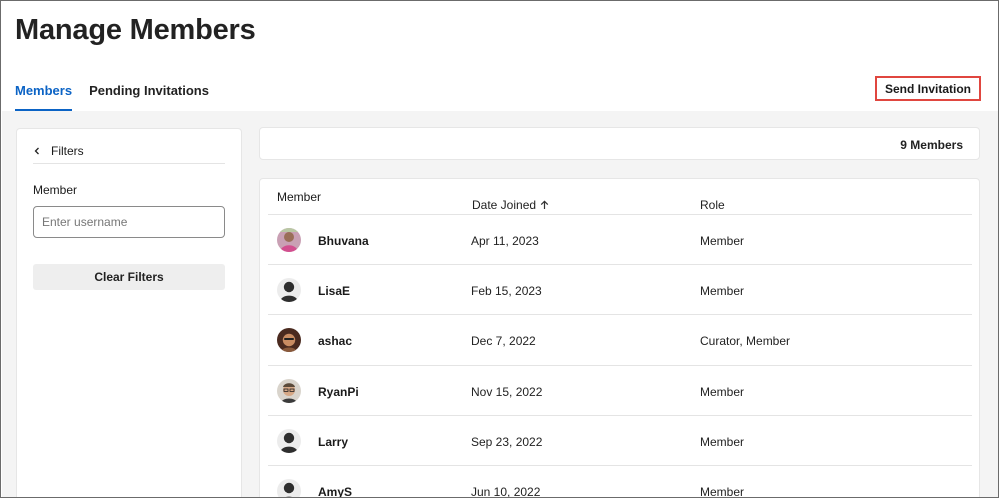  Describe the element at coordinates (129, 277) in the screenshot. I see `clear-filters-button: Clear Filters` at that location.